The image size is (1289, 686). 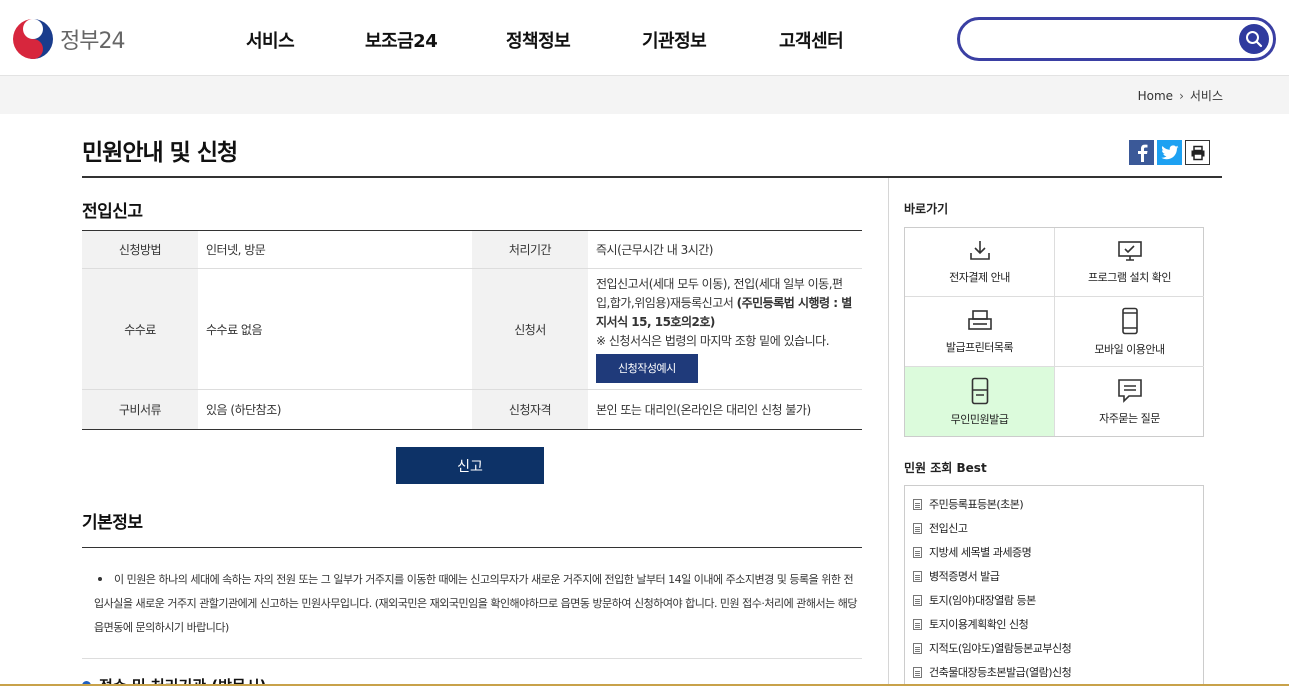 I want to click on list-item-label: 지방세 세목별 과세증명, so click(x=980, y=552).